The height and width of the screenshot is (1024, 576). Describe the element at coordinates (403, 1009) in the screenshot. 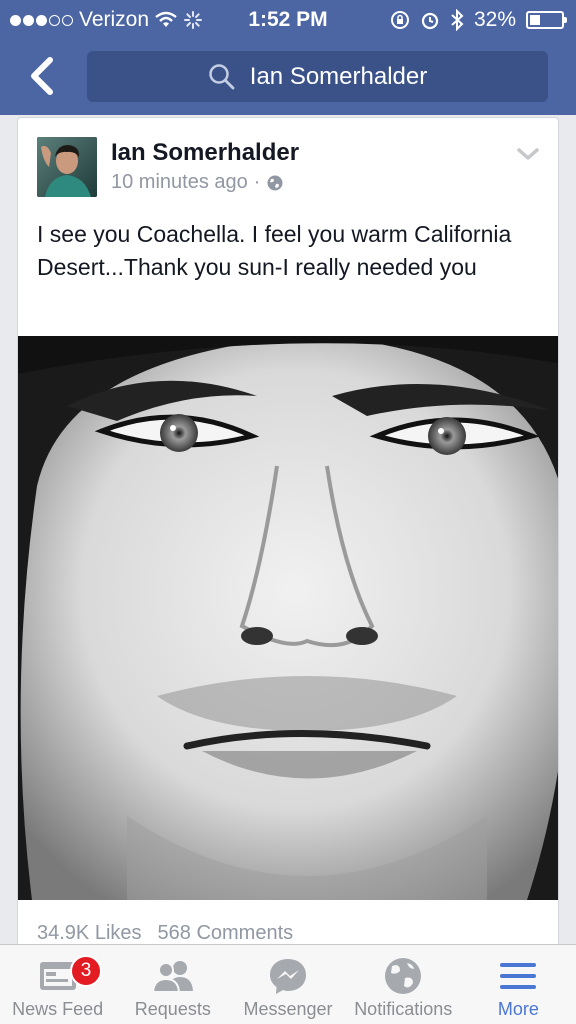

I see `tab-label: Notifications` at that location.